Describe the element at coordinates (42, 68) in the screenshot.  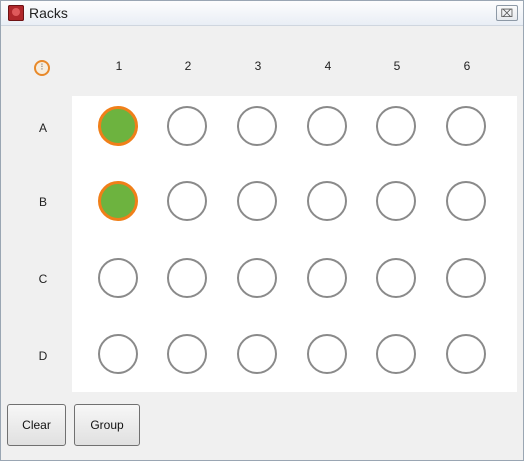
I see `rack-settings-icon: ⁝` at that location.